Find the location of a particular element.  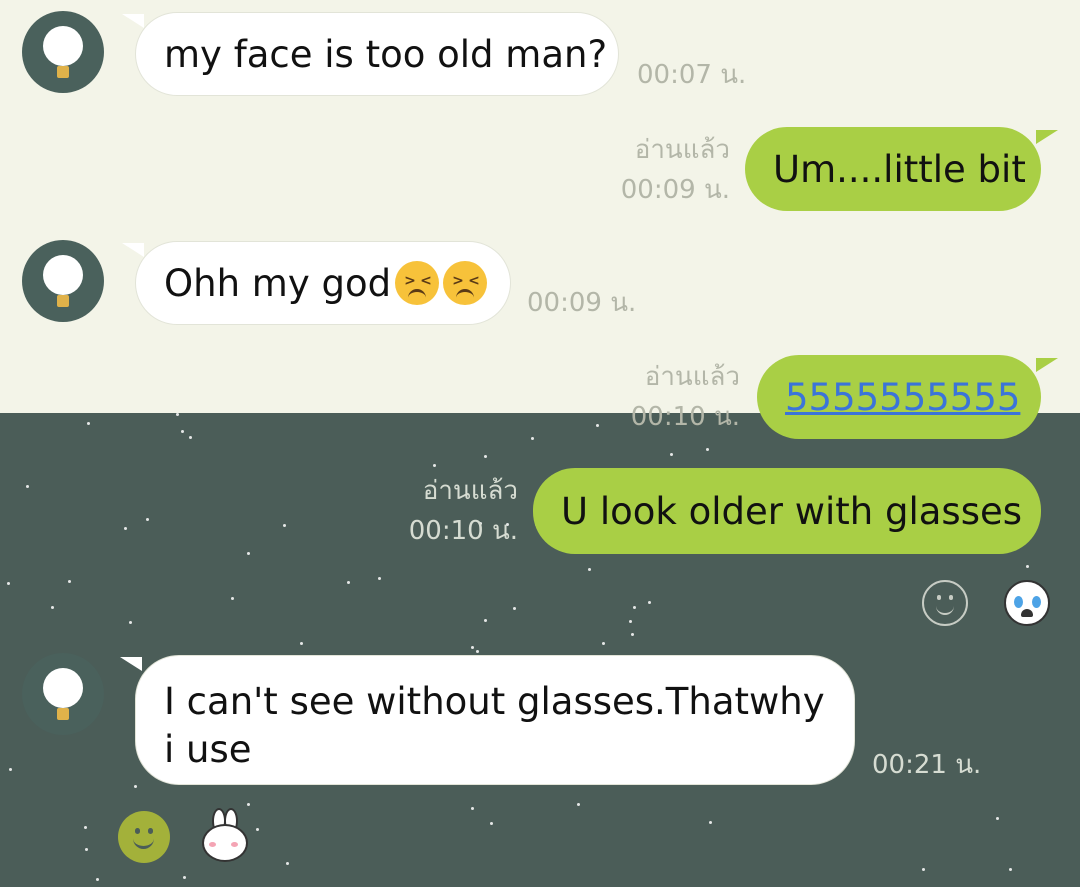

crying-face-icon is located at coordinates (1027, 603).